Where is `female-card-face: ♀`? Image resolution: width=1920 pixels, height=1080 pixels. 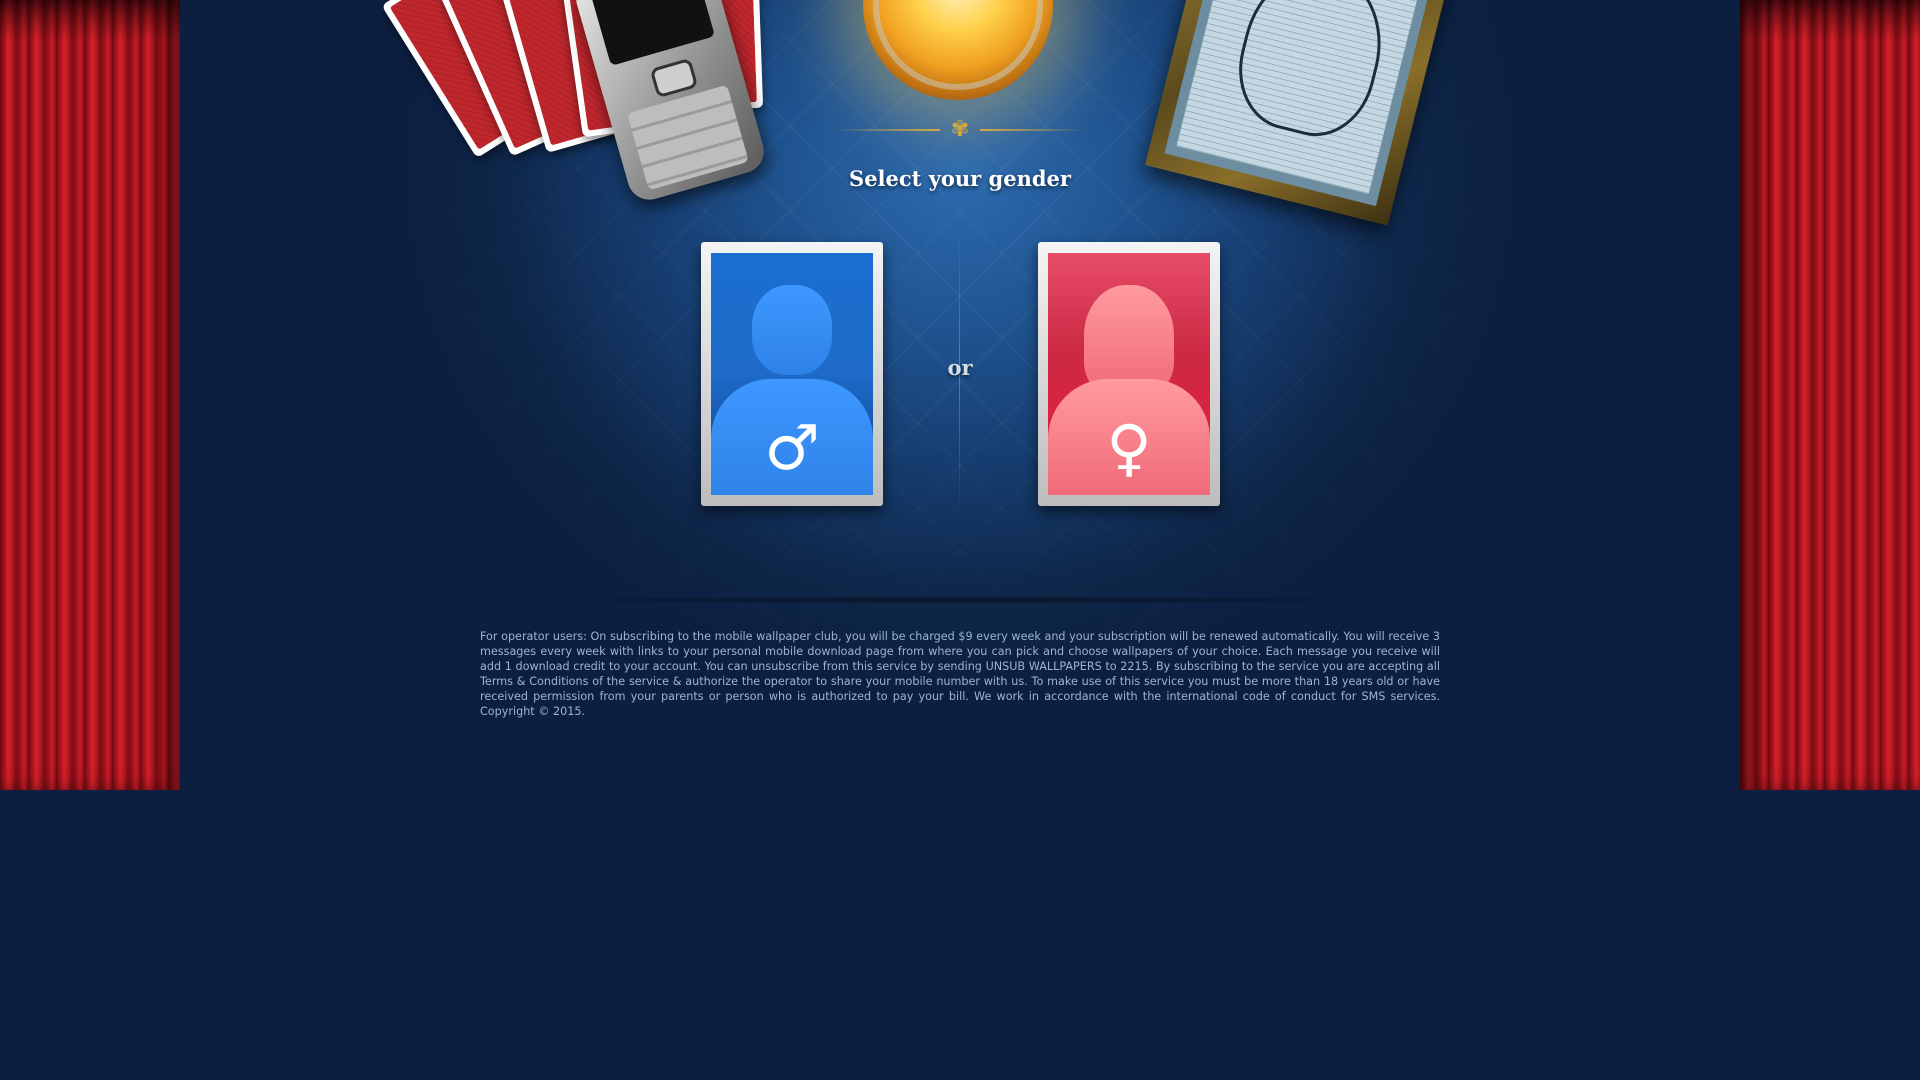
female-card-face: ♀ is located at coordinates (1129, 374).